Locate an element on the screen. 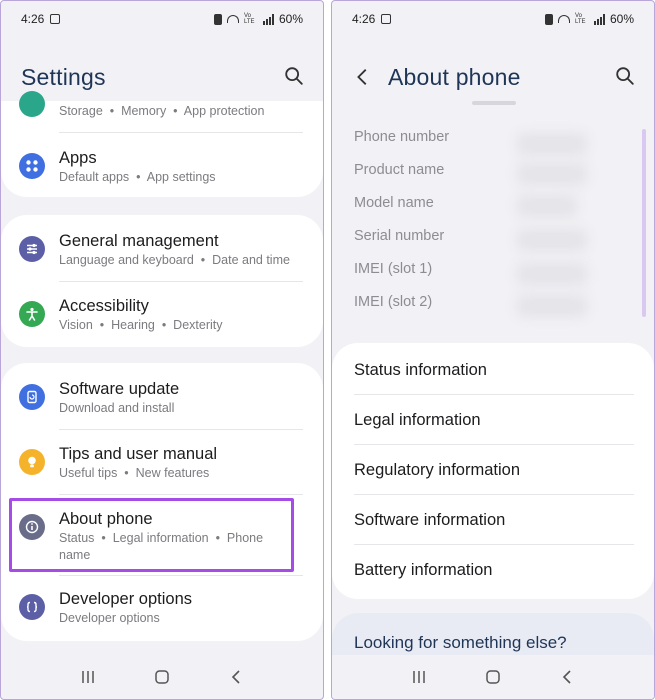  settings-item-apps: Apps Default apps • App settings is located at coordinates (162, 166).